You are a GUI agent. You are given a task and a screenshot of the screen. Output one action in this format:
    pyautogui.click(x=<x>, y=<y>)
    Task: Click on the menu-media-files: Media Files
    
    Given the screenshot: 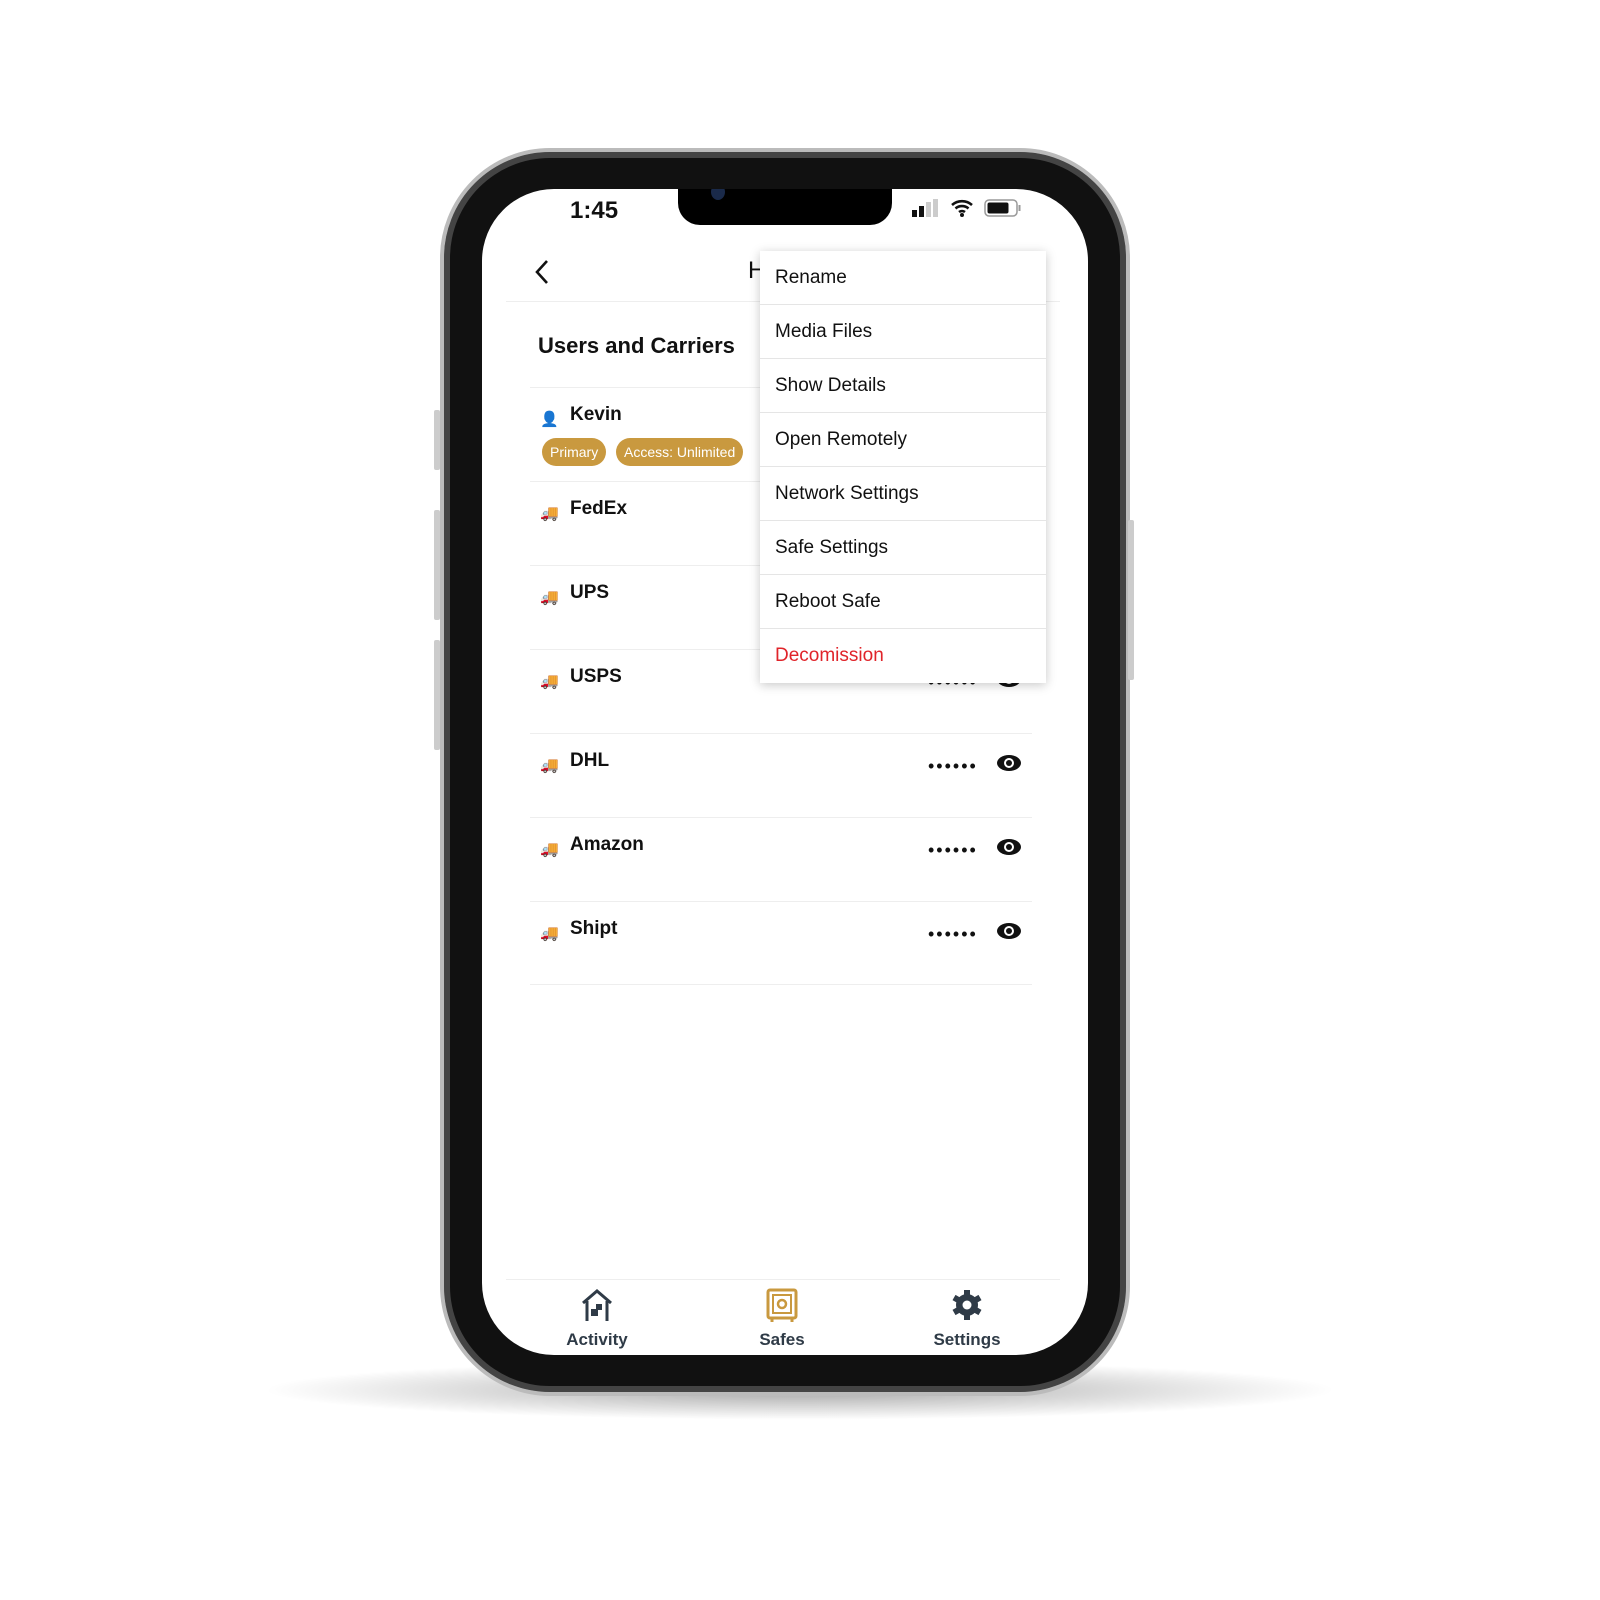 What is the action you would take?
    pyautogui.click(x=903, y=332)
    